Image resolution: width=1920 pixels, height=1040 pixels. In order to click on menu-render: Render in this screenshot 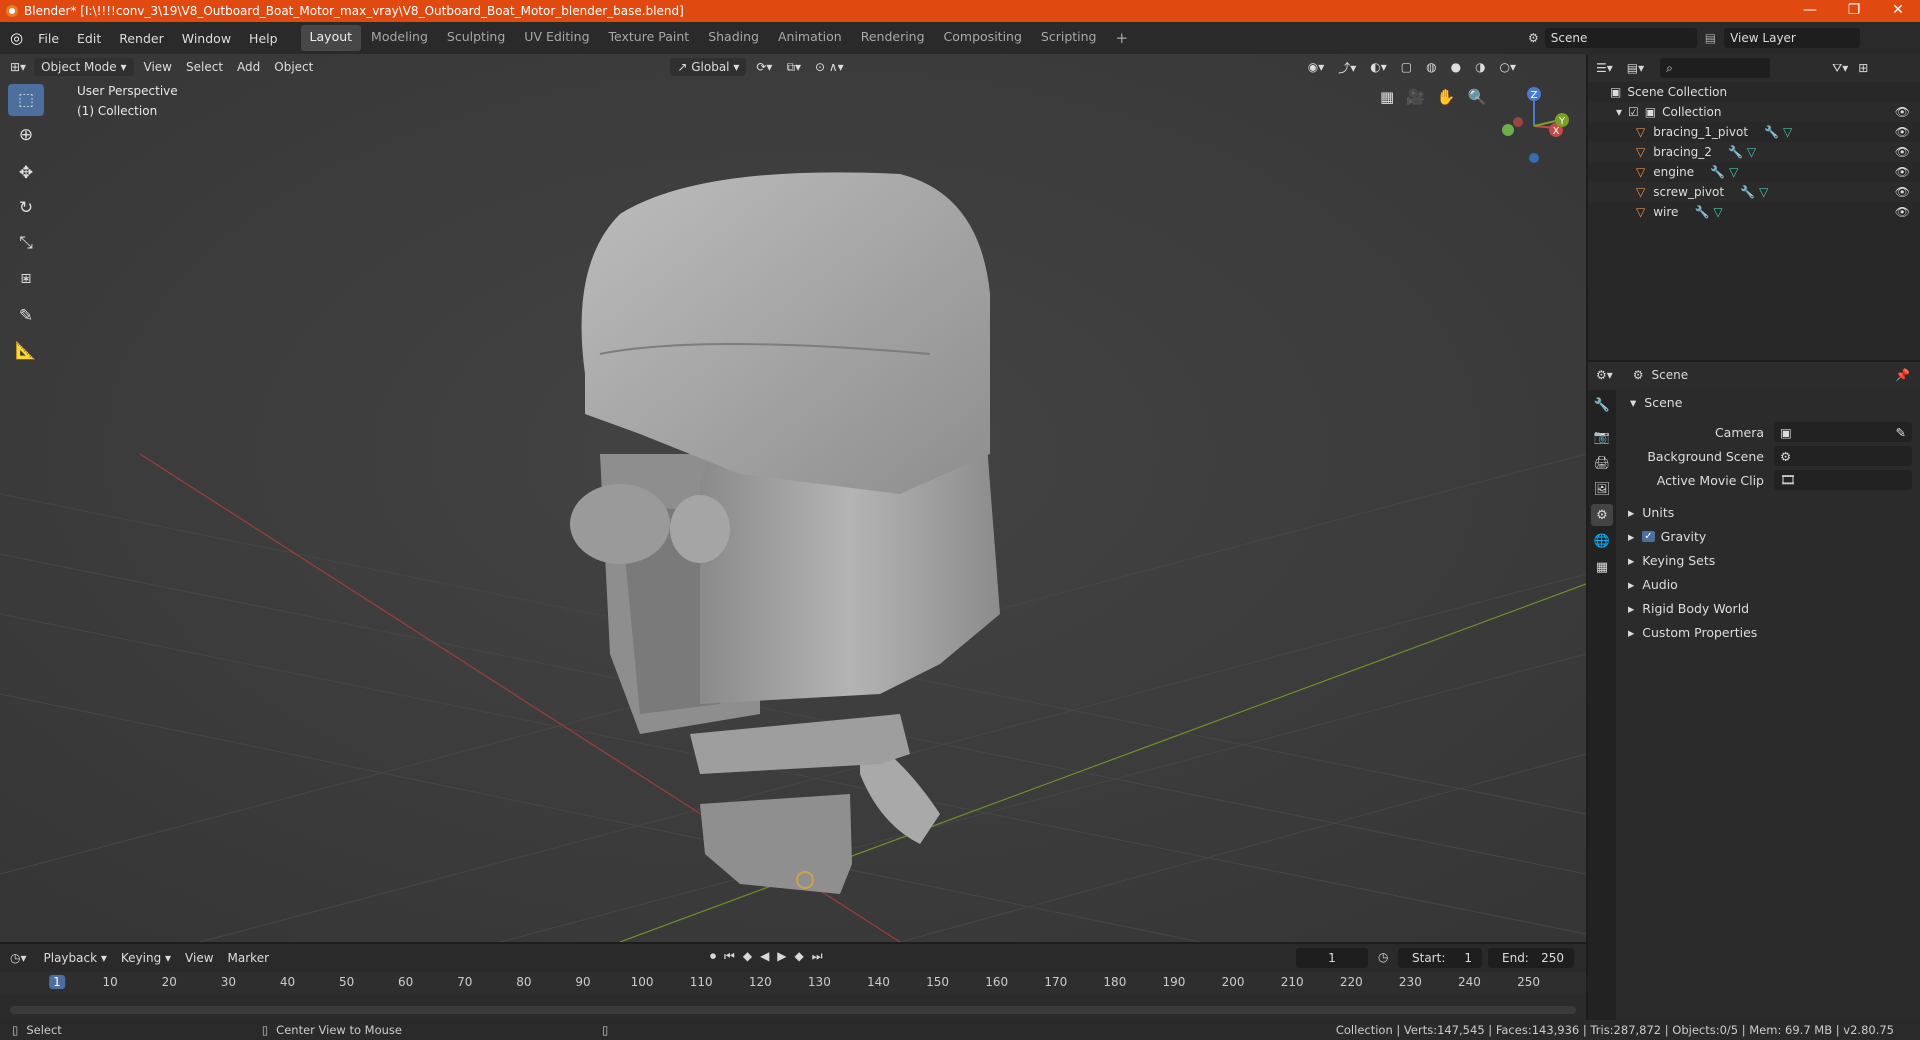, I will do `click(141, 38)`.